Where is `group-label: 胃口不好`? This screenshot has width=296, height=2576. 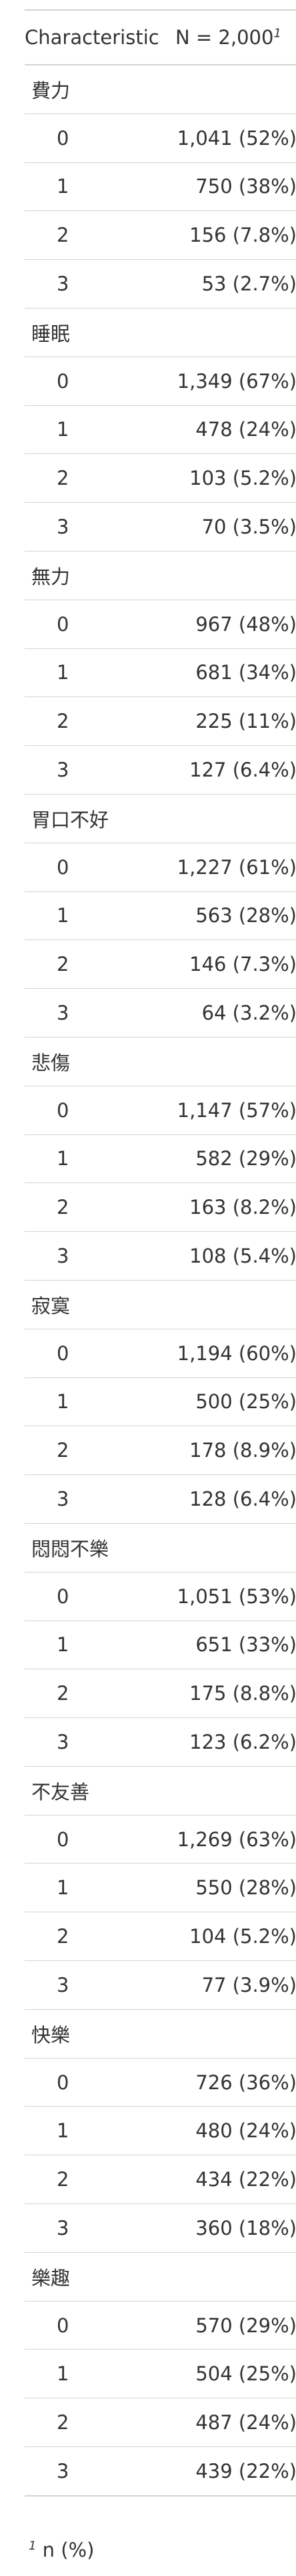 group-label: 胃口不好 is located at coordinates (96, 818).